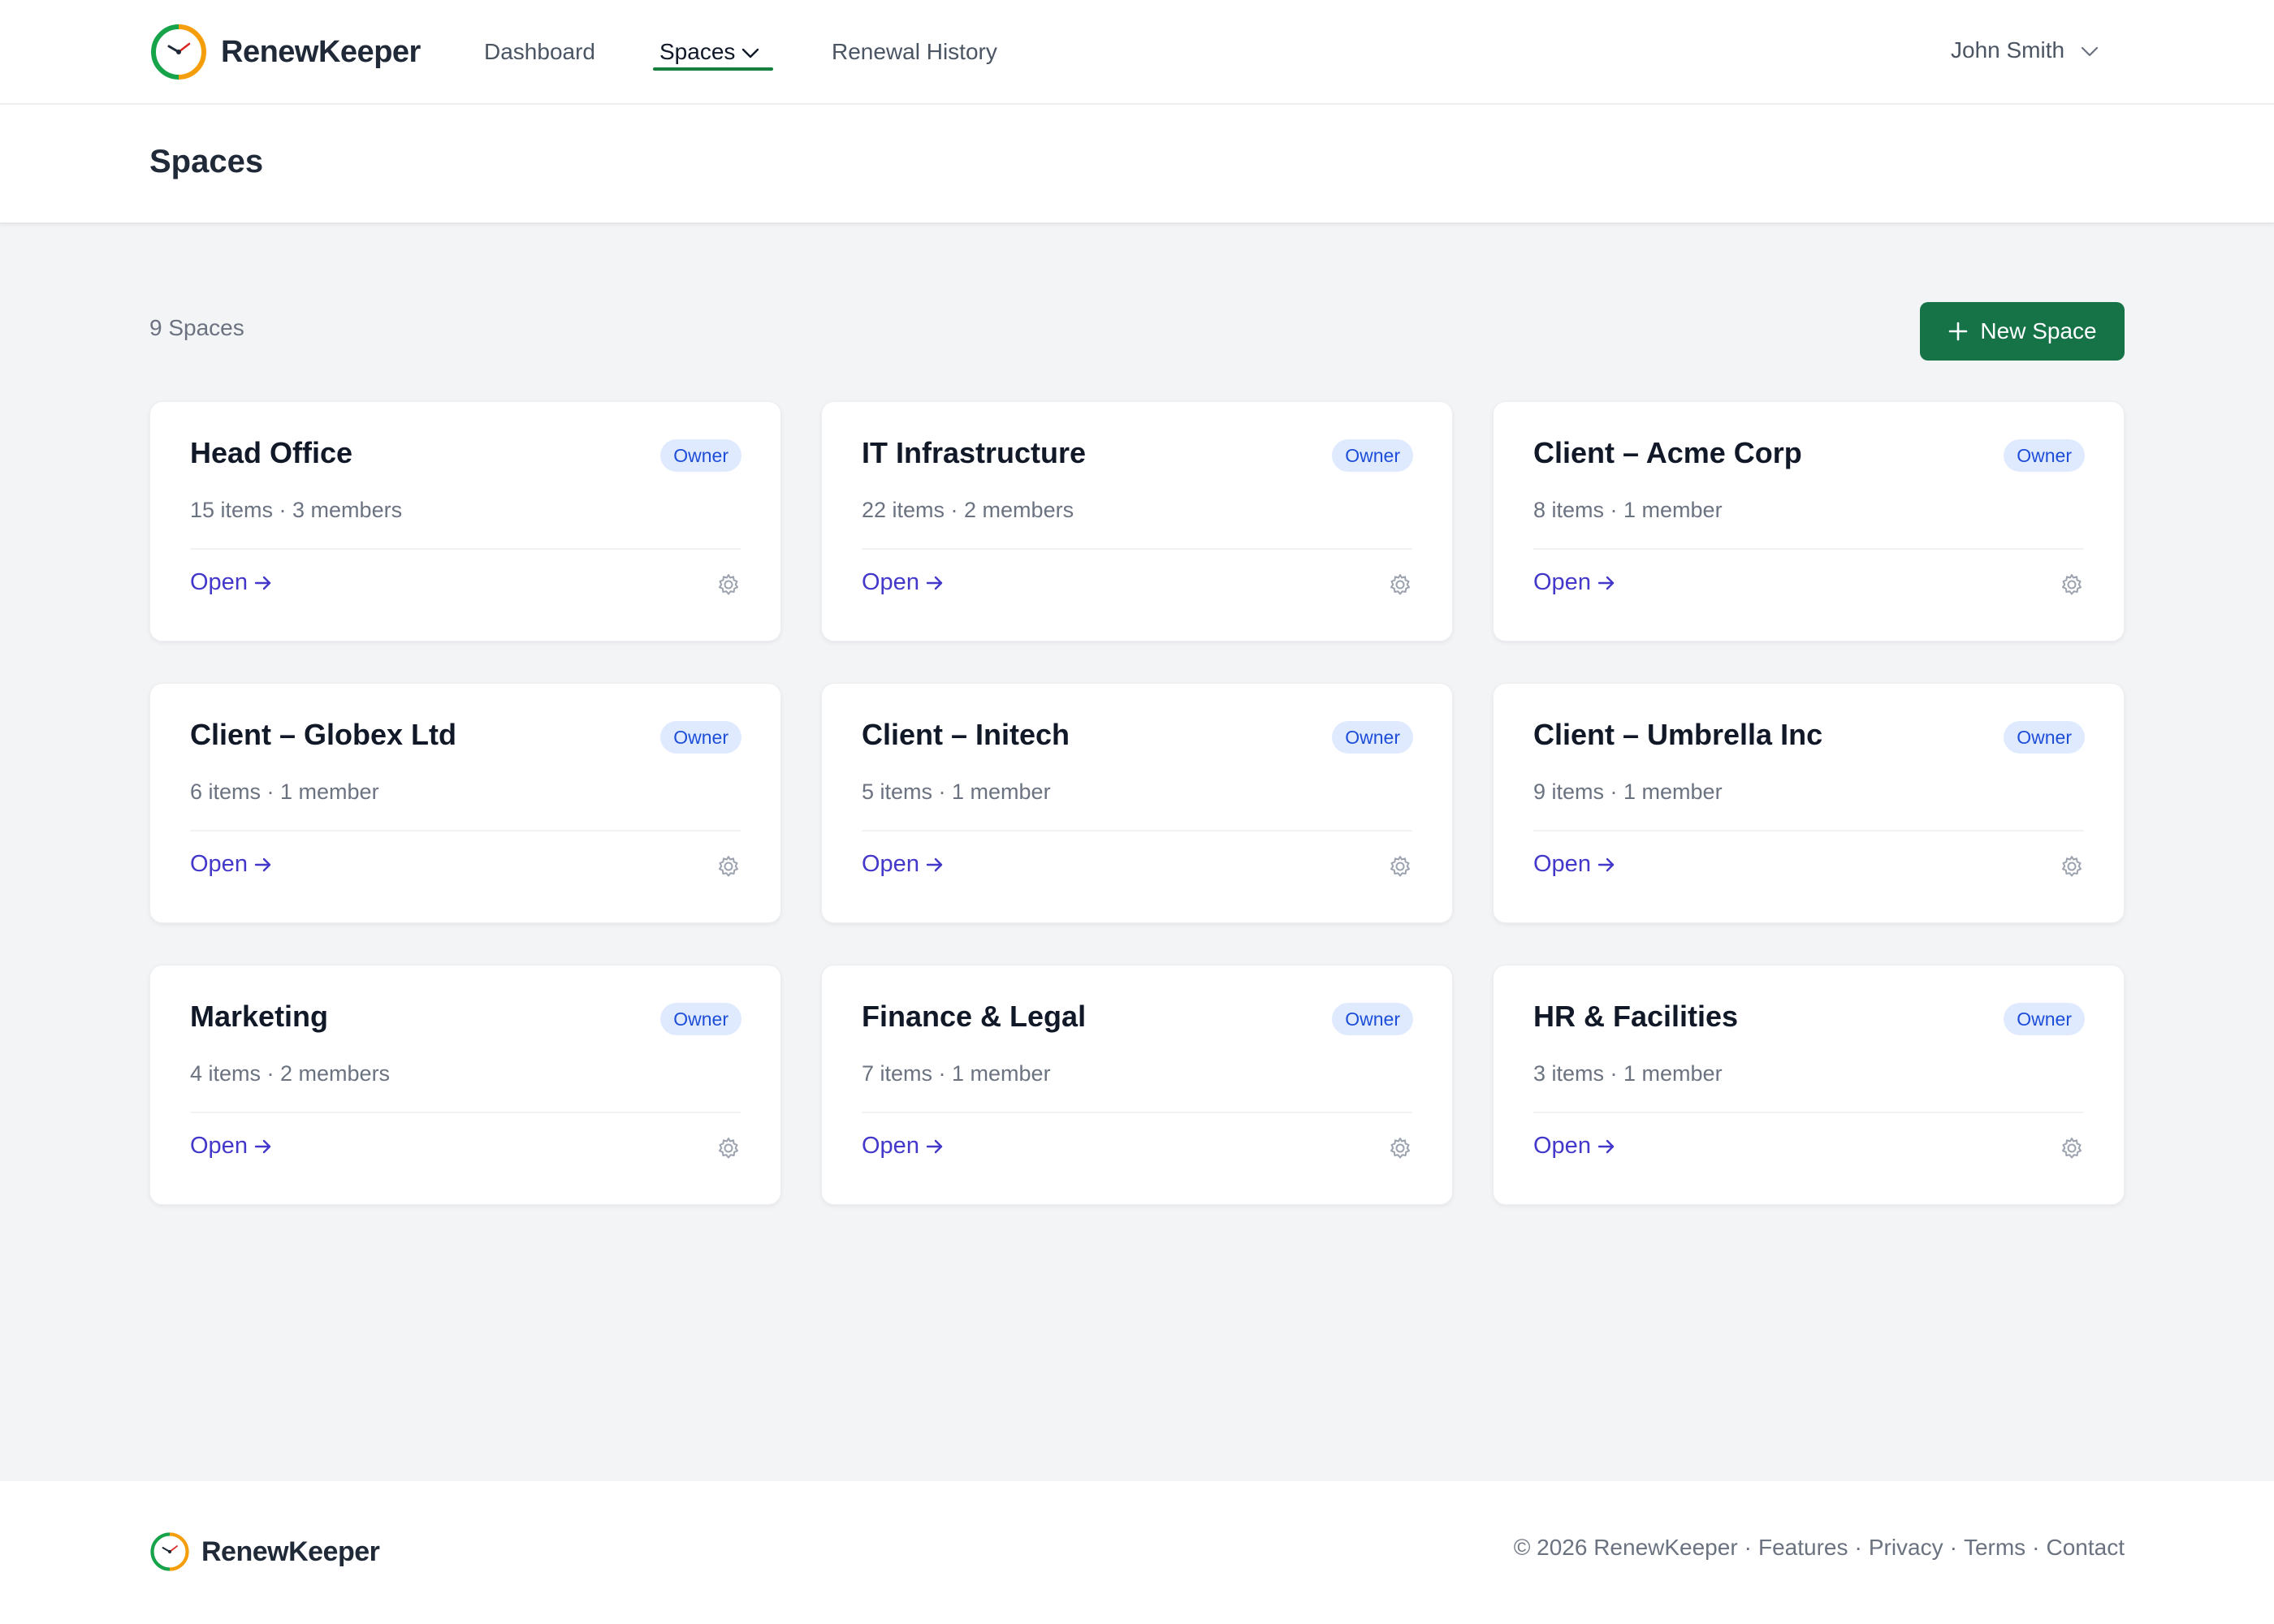  Describe the element at coordinates (957, 792) in the screenshot. I see `space-meta: 5 items · 1 member` at that location.